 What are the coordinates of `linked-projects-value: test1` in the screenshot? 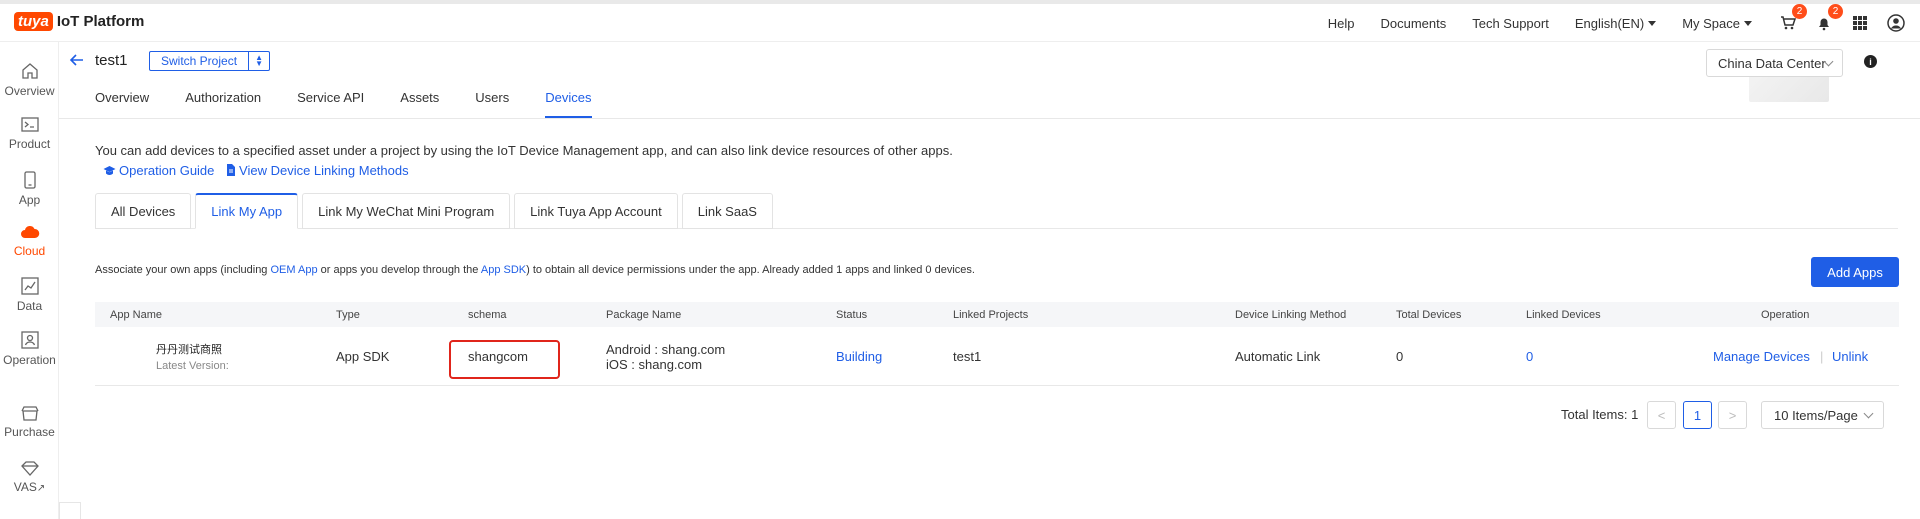 It's located at (967, 356).